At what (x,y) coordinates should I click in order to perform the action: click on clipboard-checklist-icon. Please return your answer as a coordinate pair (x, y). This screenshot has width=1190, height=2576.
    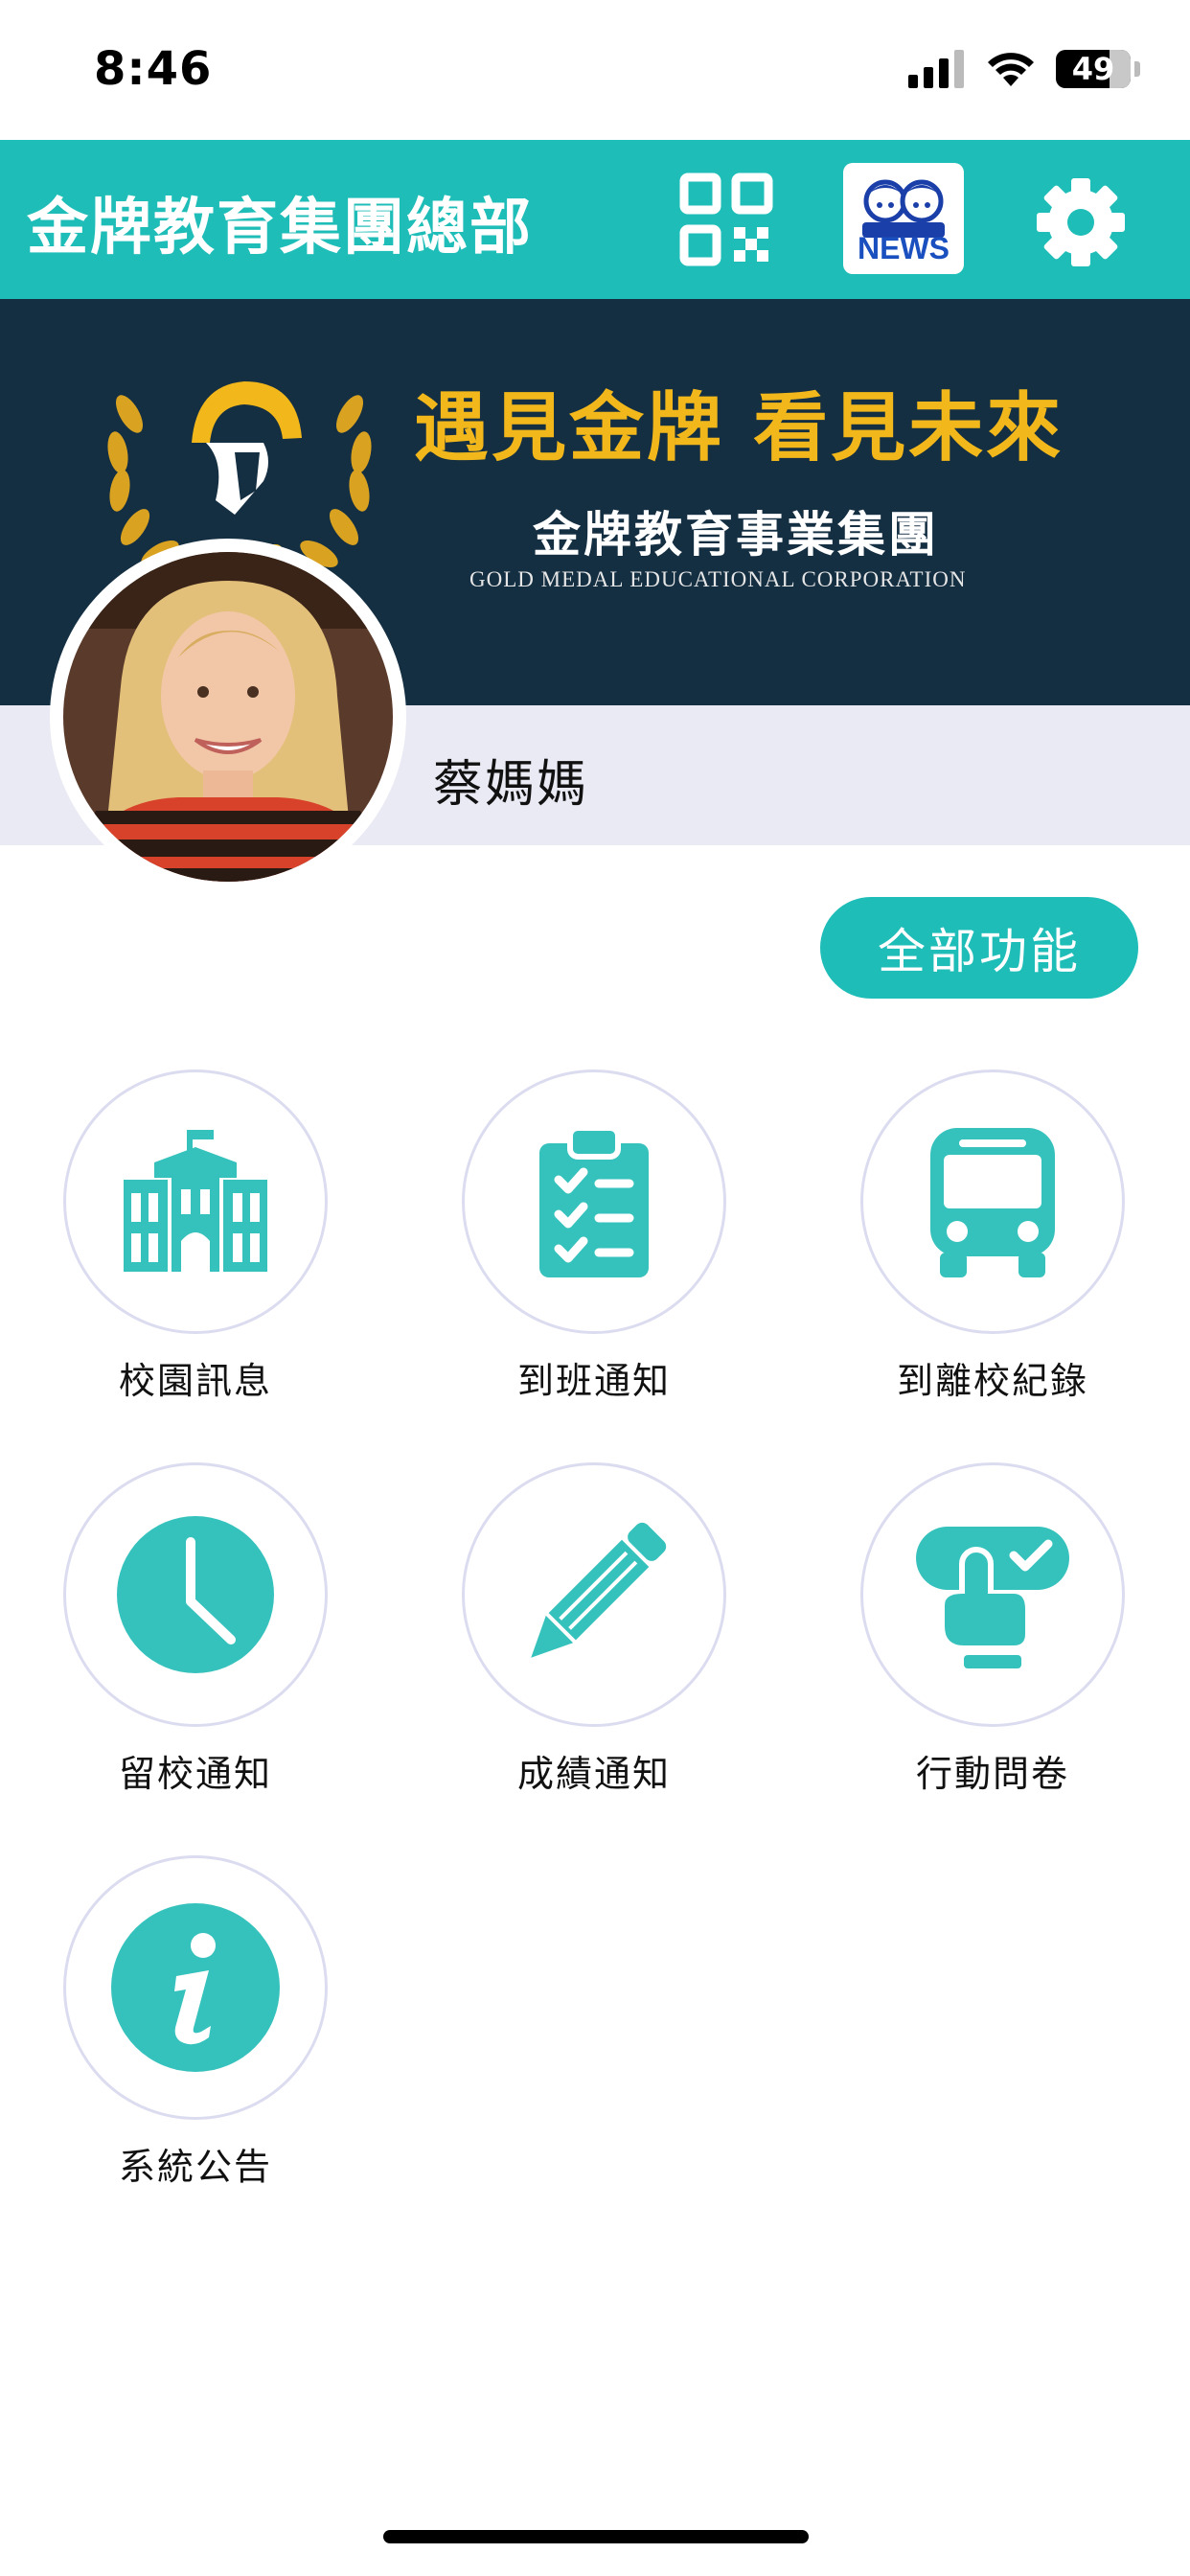
    Looking at the image, I should click on (594, 1201).